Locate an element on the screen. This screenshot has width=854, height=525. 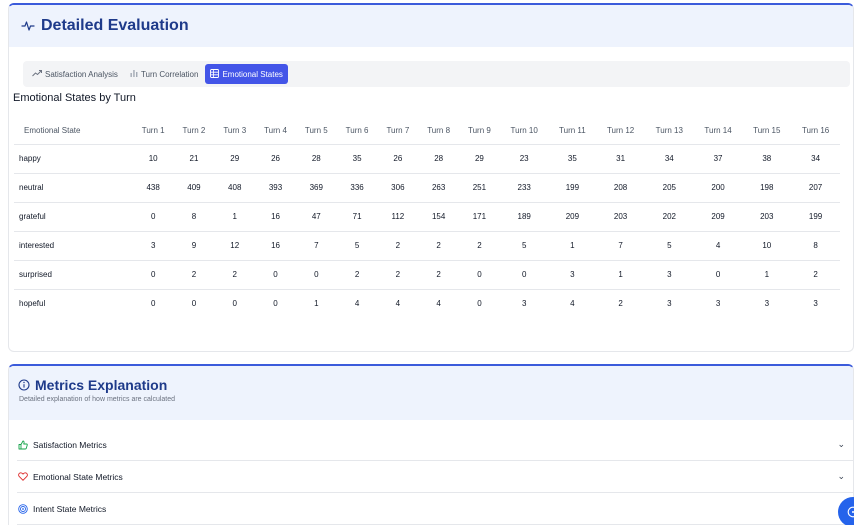
table-cell: 408 is located at coordinates (235, 188).